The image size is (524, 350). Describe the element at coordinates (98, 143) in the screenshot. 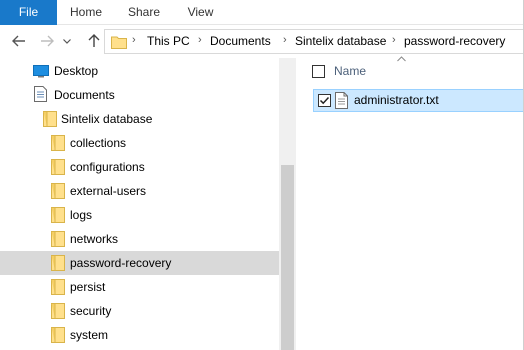

I see `tree-item-label: collections` at that location.